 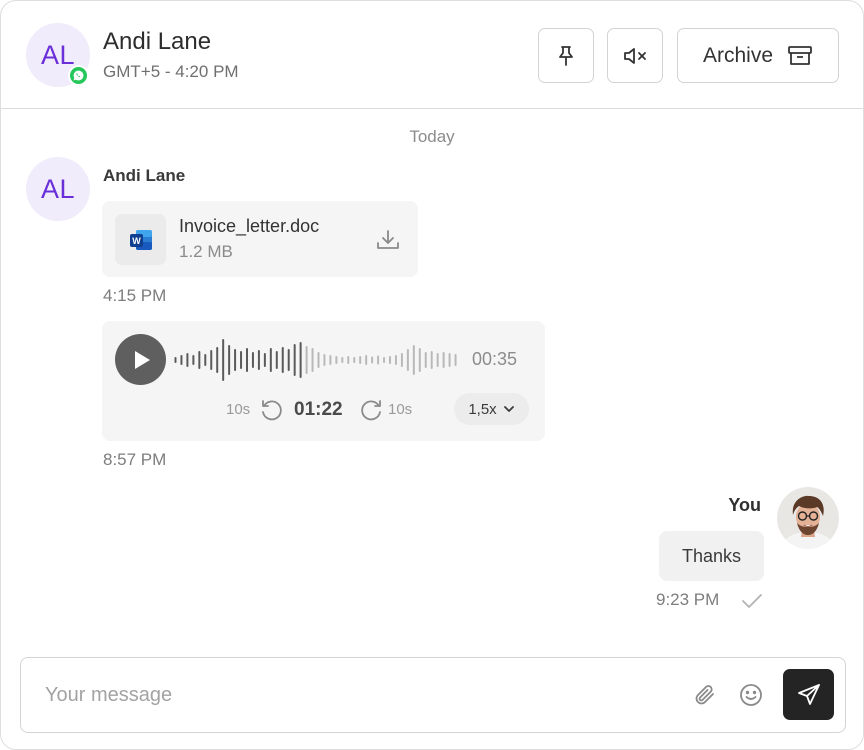 I want to click on send-button, so click(x=808, y=694).